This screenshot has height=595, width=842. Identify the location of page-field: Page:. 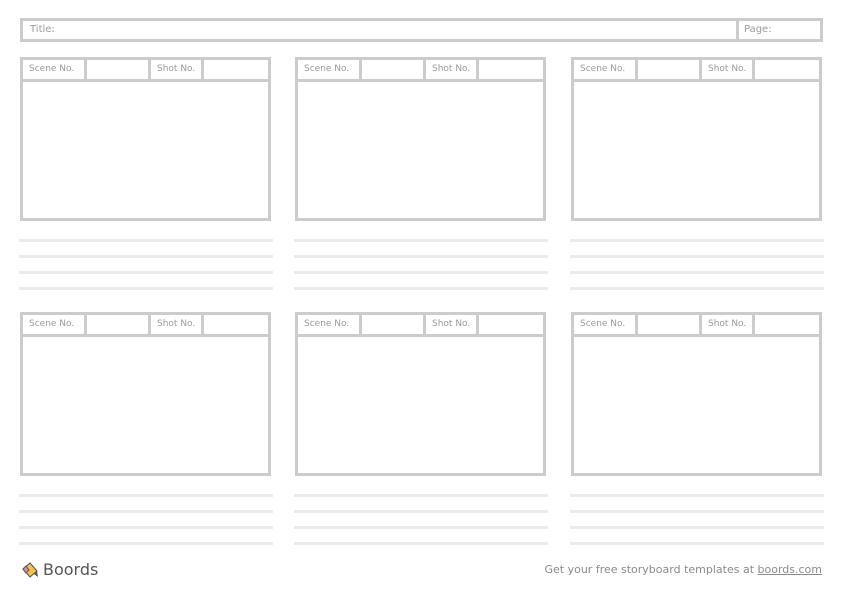
(779, 30).